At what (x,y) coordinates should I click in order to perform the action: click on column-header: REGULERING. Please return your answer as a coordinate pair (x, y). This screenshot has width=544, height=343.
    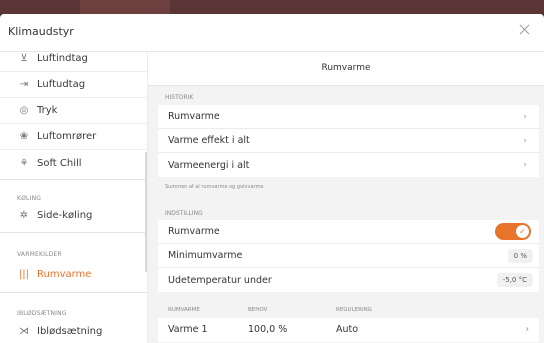
    Looking at the image, I should click on (354, 310).